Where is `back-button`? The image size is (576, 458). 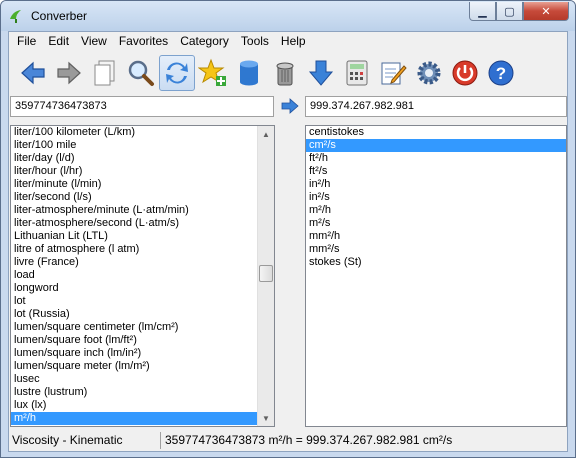 back-button is located at coordinates (33, 73).